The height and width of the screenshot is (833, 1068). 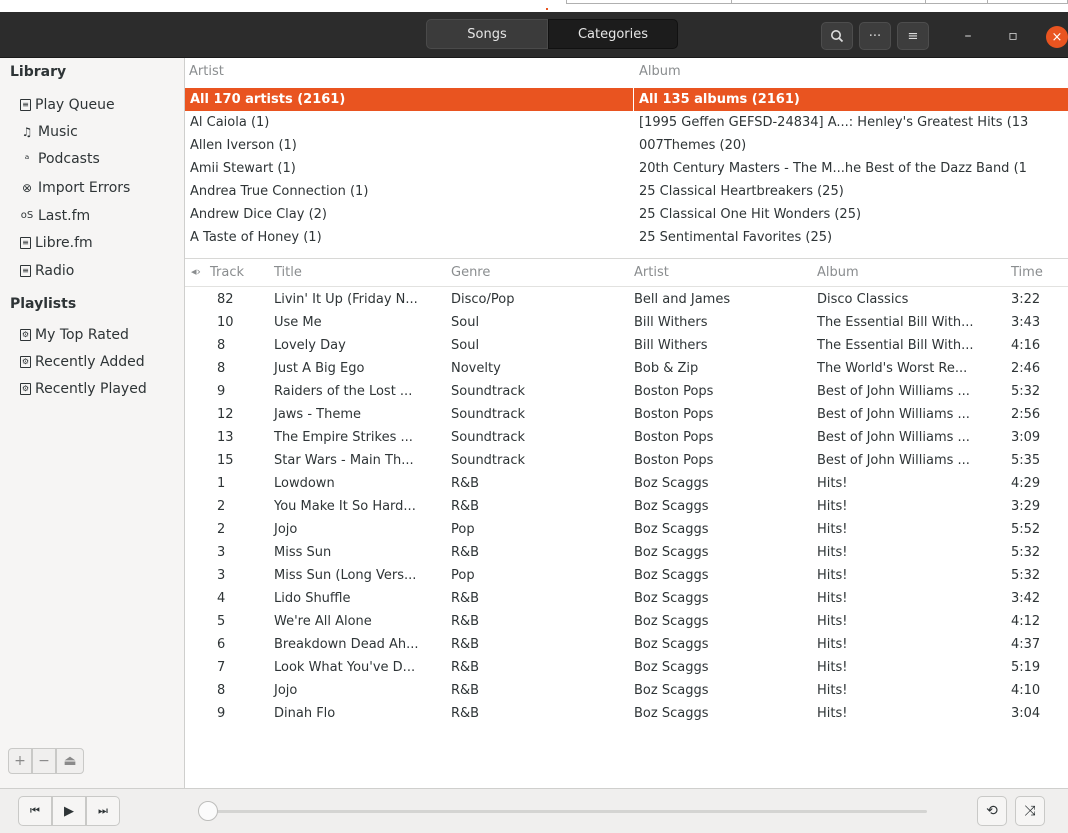 I want to click on sidebar-item-play-queue: ≡ Play Queue, so click(x=67, y=105).